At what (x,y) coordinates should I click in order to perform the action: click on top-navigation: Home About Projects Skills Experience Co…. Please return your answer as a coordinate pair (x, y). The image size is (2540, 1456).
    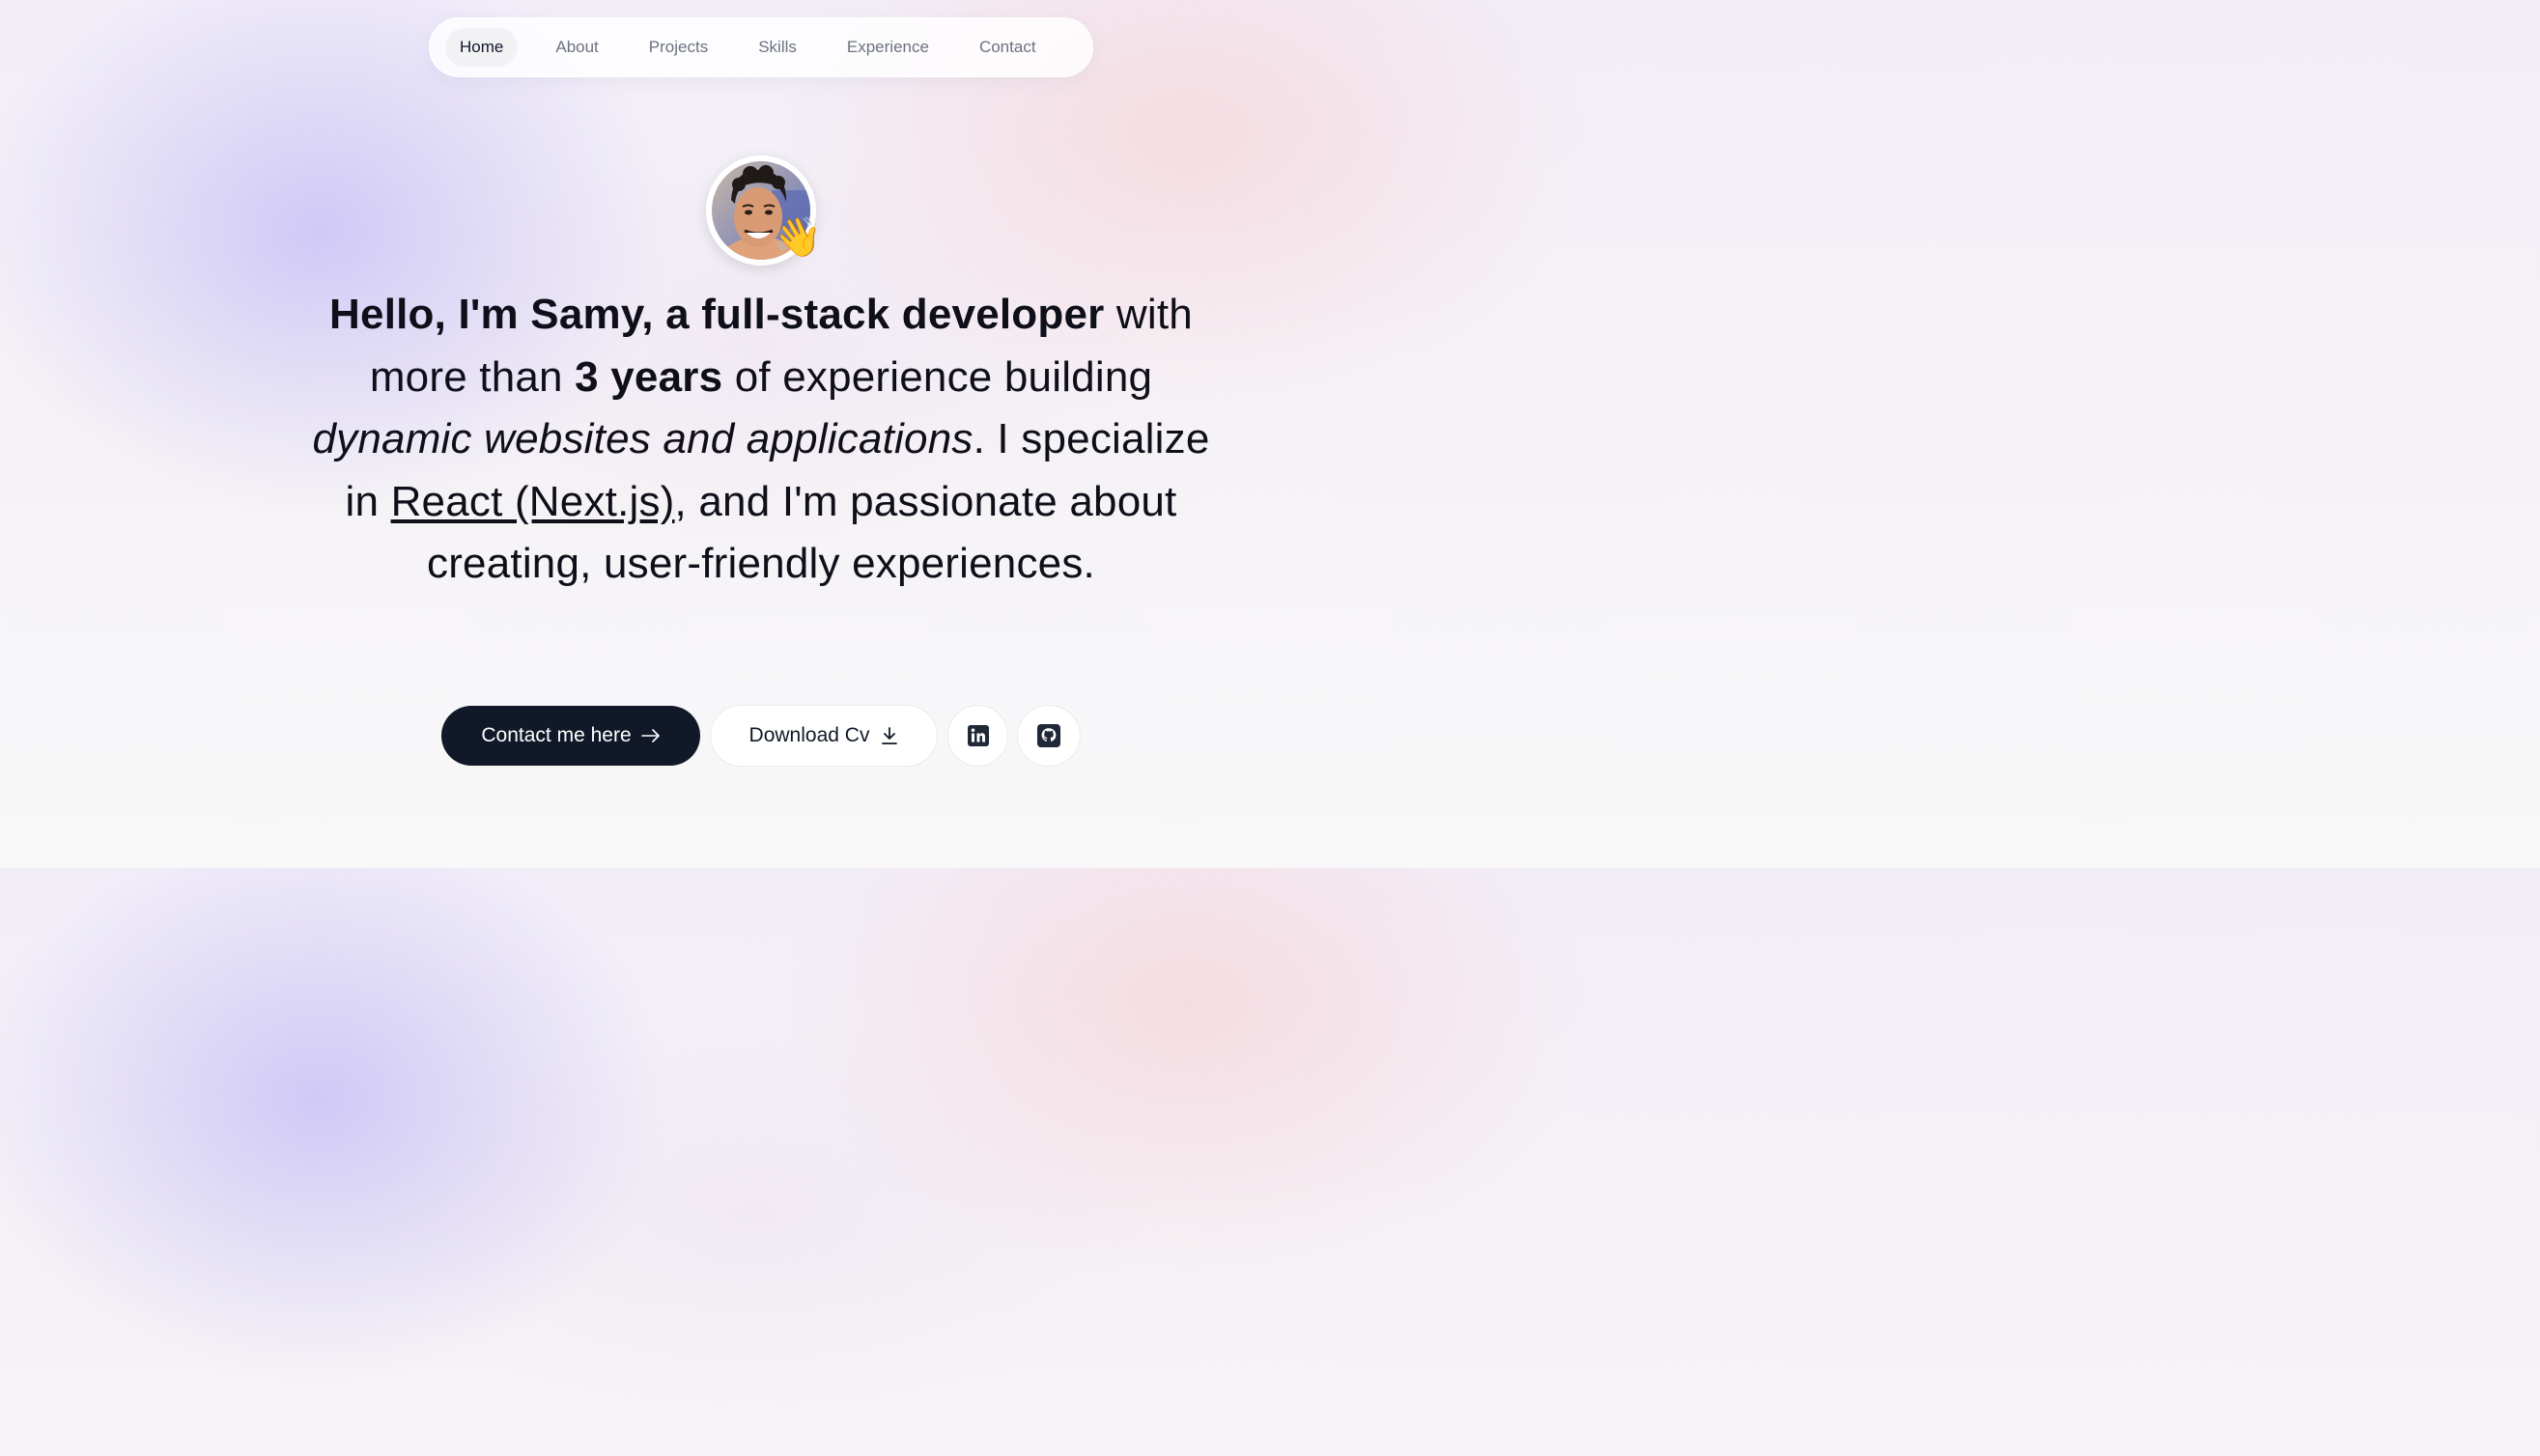
    Looking at the image, I should click on (761, 47).